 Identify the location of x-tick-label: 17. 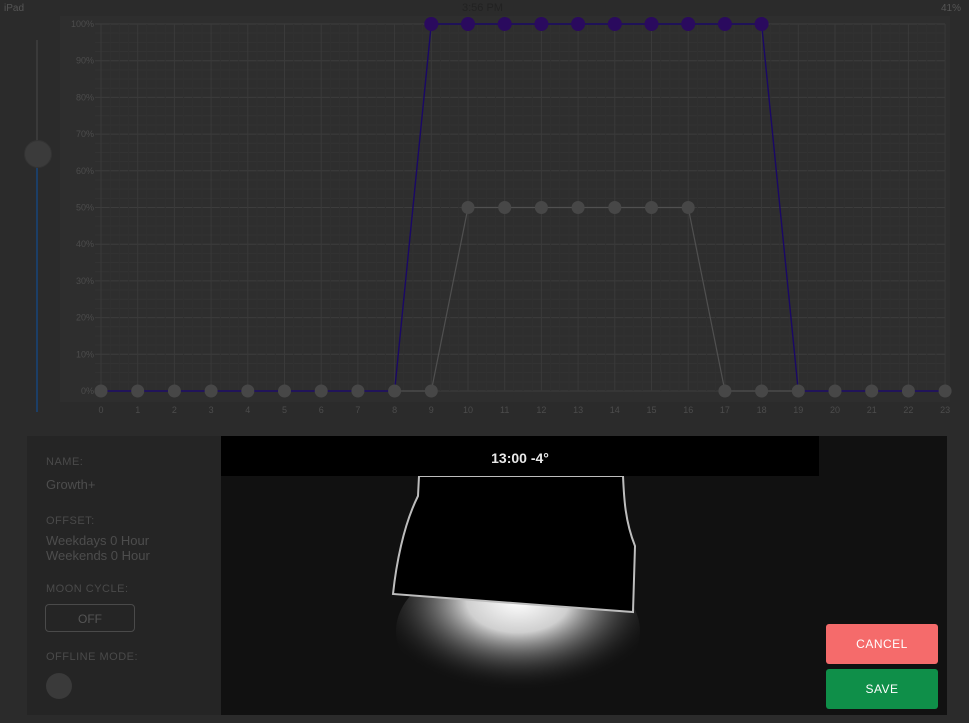
(725, 410).